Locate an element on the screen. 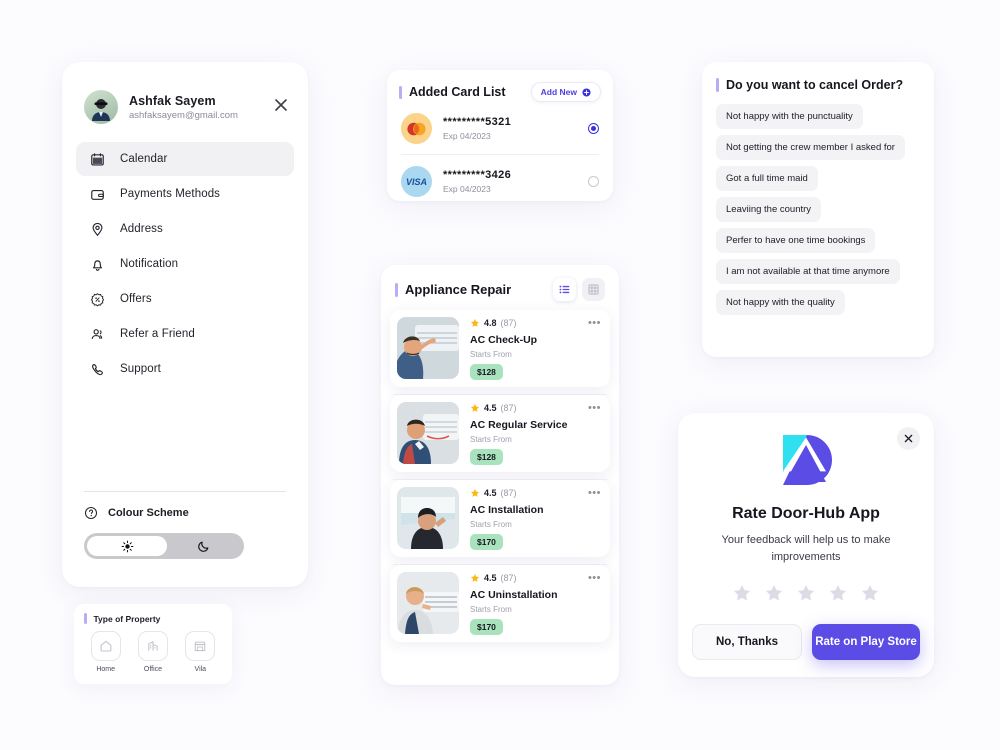 The image size is (1000, 750). sidebar-item-refer-a-friend: Refer a Friend is located at coordinates (185, 334).